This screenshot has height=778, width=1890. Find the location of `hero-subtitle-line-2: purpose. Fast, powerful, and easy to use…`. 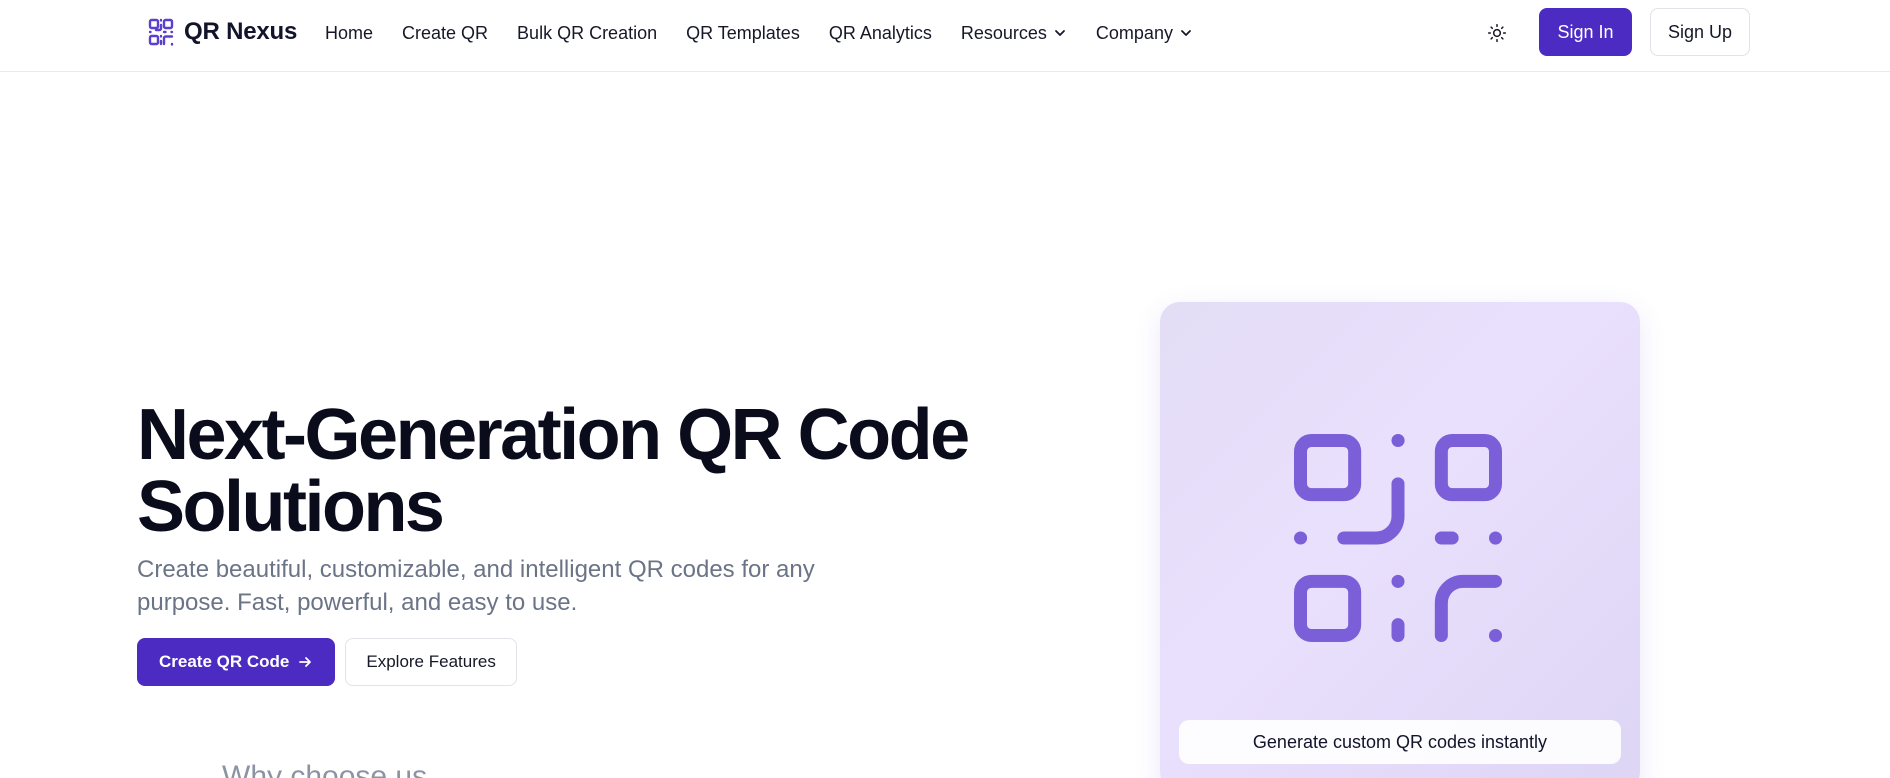

hero-subtitle-line-2: purpose. Fast, powerful, and easy to use… is located at coordinates (357, 602).